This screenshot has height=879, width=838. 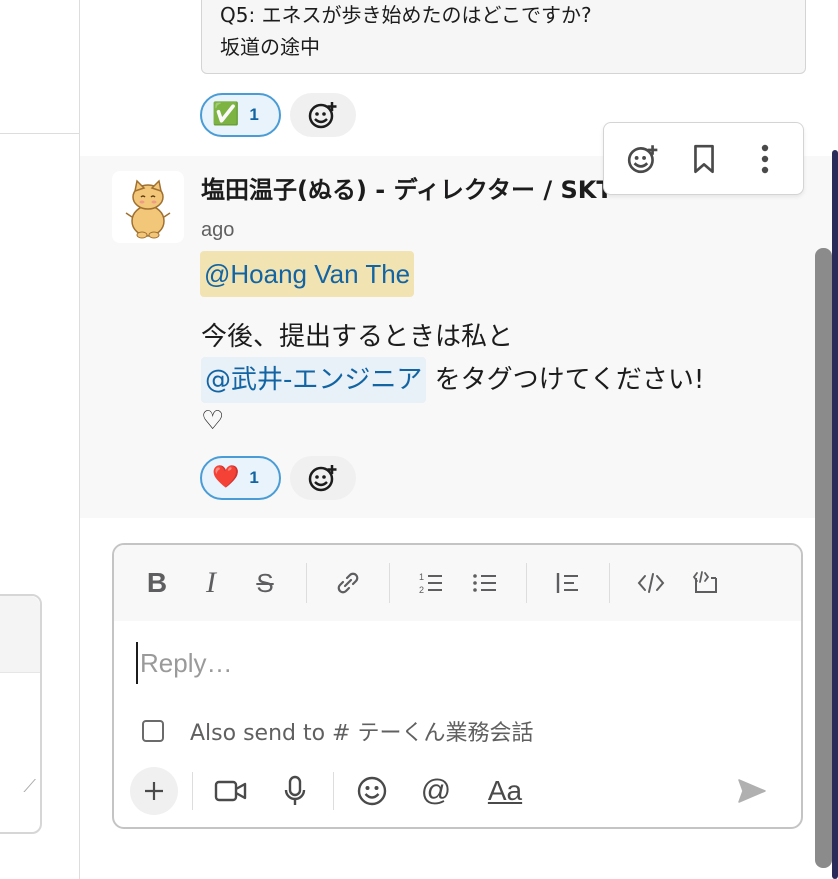 I want to click on code-icon, so click(x=651, y=583).